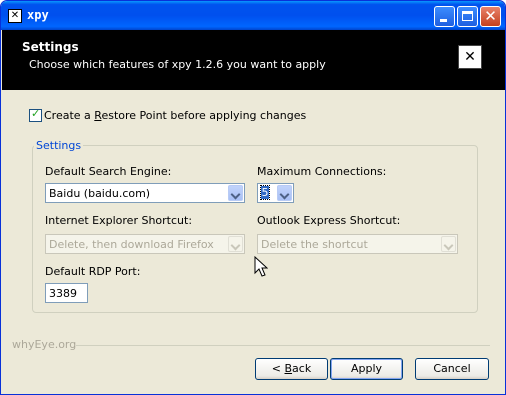 This screenshot has width=506, height=395. I want to click on search-engine-value: Baidu (baidu.com), so click(100, 193).